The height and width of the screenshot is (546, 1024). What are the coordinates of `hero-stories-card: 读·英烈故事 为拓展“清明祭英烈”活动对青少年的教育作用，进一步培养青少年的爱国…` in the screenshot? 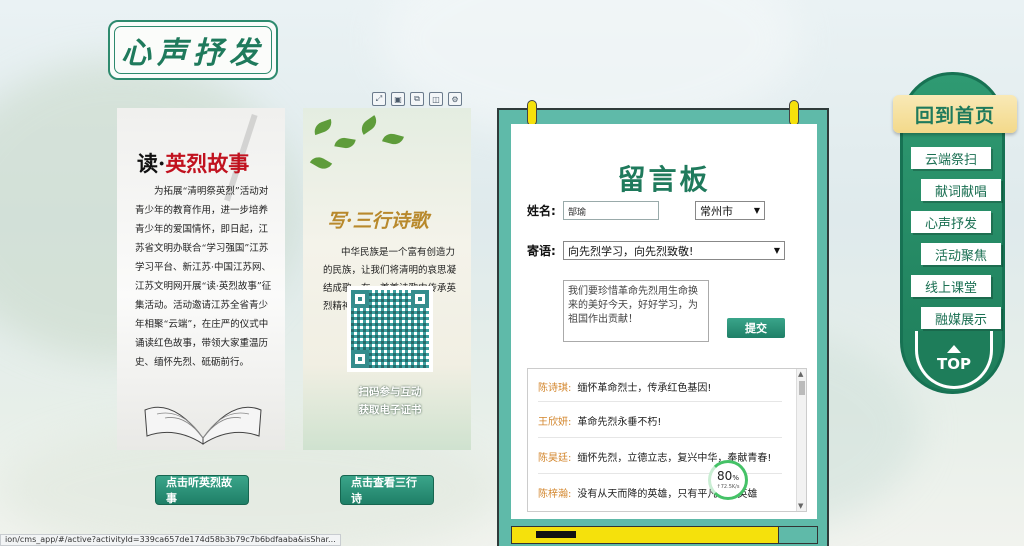 It's located at (201, 279).